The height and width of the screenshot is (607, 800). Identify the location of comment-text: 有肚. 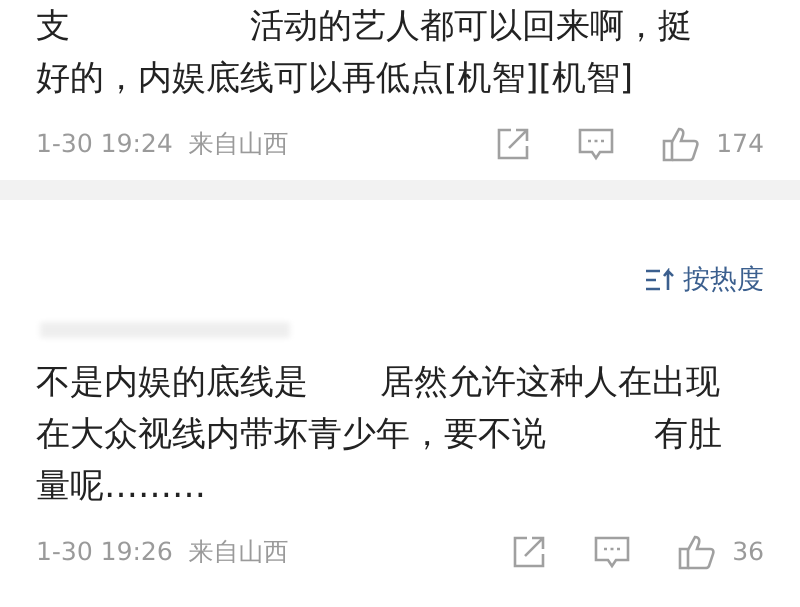
(688, 434).